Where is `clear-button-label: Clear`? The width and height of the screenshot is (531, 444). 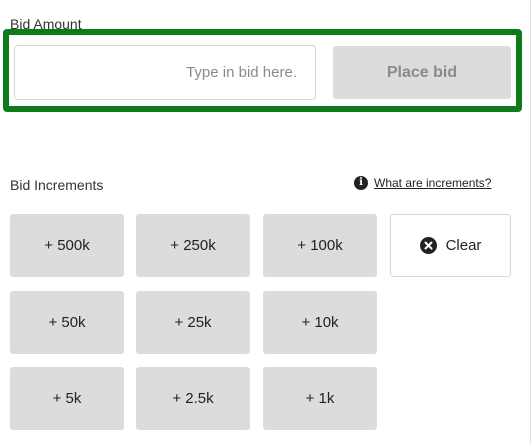
clear-button-label: Clear is located at coordinates (463, 245).